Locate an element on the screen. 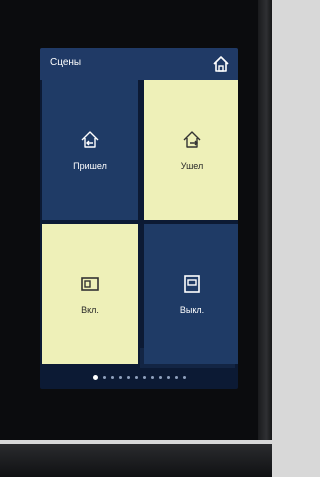 Image resolution: width=320 pixels, height=477 pixels. home-leave-icon is located at coordinates (192, 139).